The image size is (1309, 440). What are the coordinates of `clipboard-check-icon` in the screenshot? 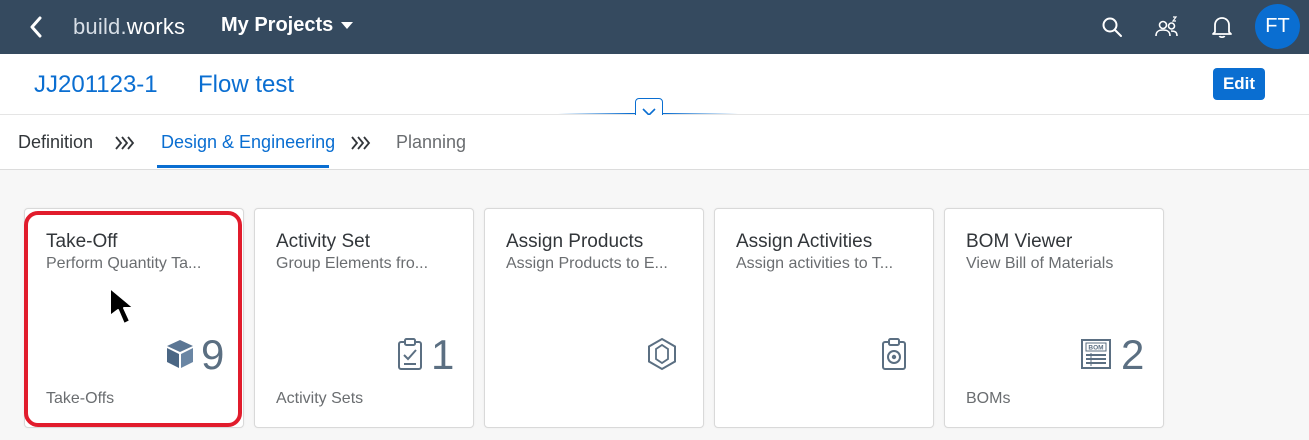 It's located at (410, 354).